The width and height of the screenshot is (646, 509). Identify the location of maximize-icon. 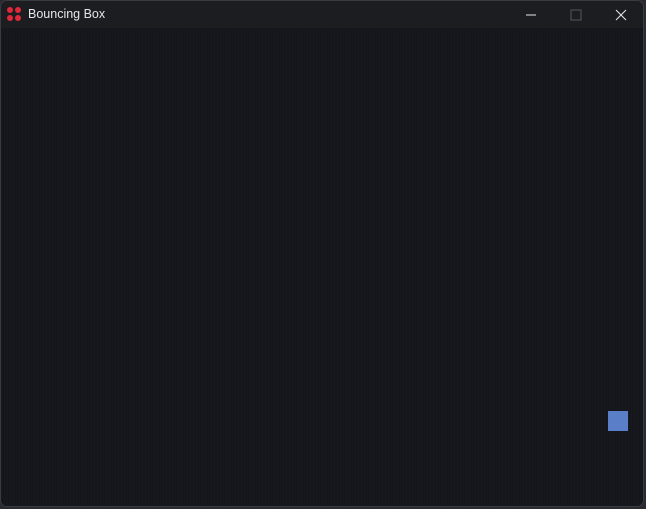
(575, 14).